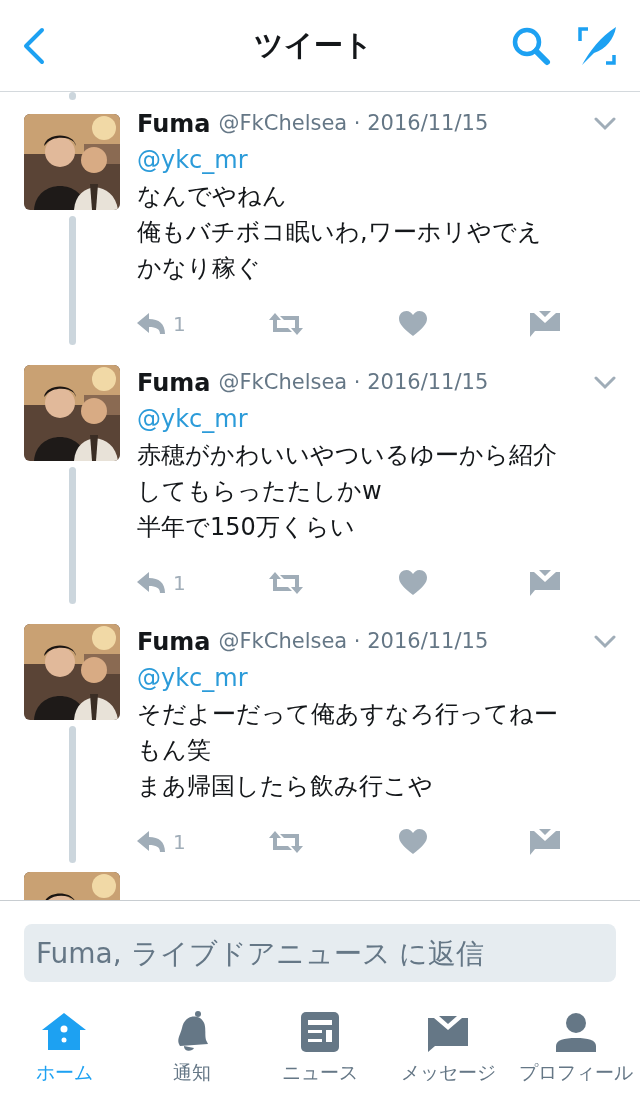 The height and width of the screenshot is (1099, 640). What do you see at coordinates (347, 455) in the screenshot?
I see `tweet-text-line: 赤穂がかわいいやついるゆーから紹介` at bounding box center [347, 455].